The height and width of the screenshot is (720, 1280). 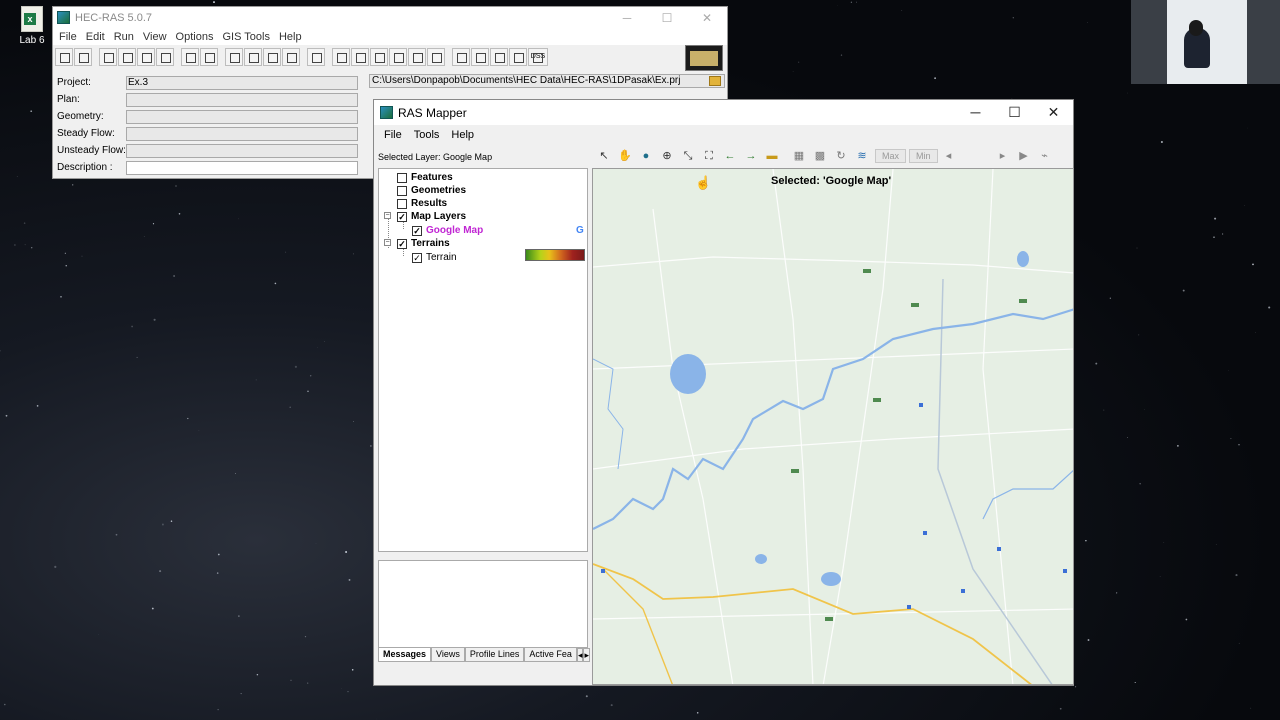 I want to click on menu-file: File, so click(x=69, y=37).